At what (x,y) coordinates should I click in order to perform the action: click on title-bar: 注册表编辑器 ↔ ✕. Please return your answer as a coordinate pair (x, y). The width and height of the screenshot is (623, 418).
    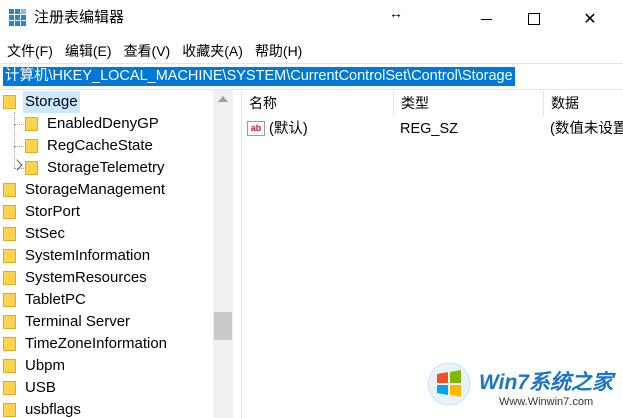
    Looking at the image, I should click on (311, 19).